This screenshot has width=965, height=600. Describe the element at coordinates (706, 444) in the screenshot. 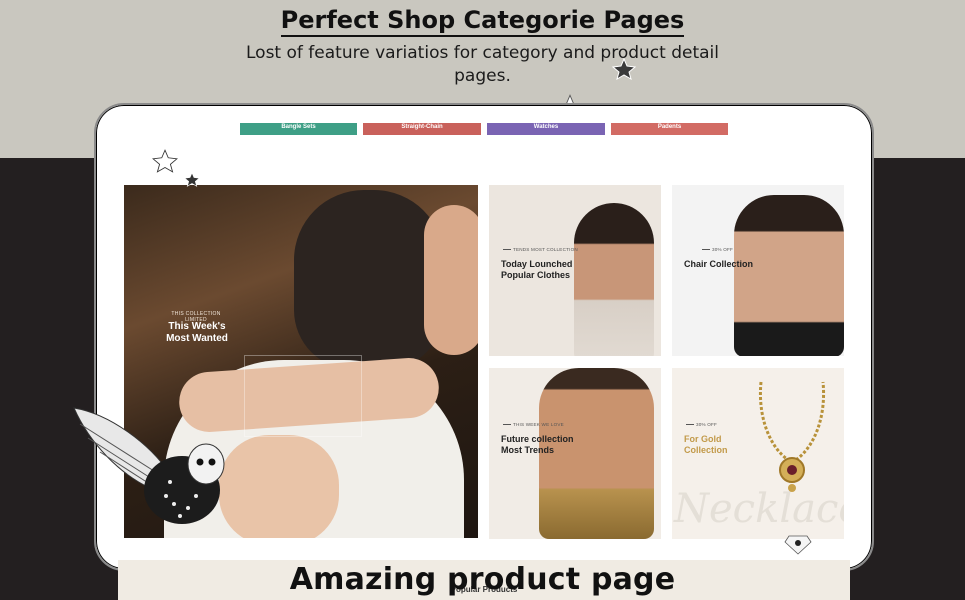

I see `card-title: For Gold Collection` at that location.